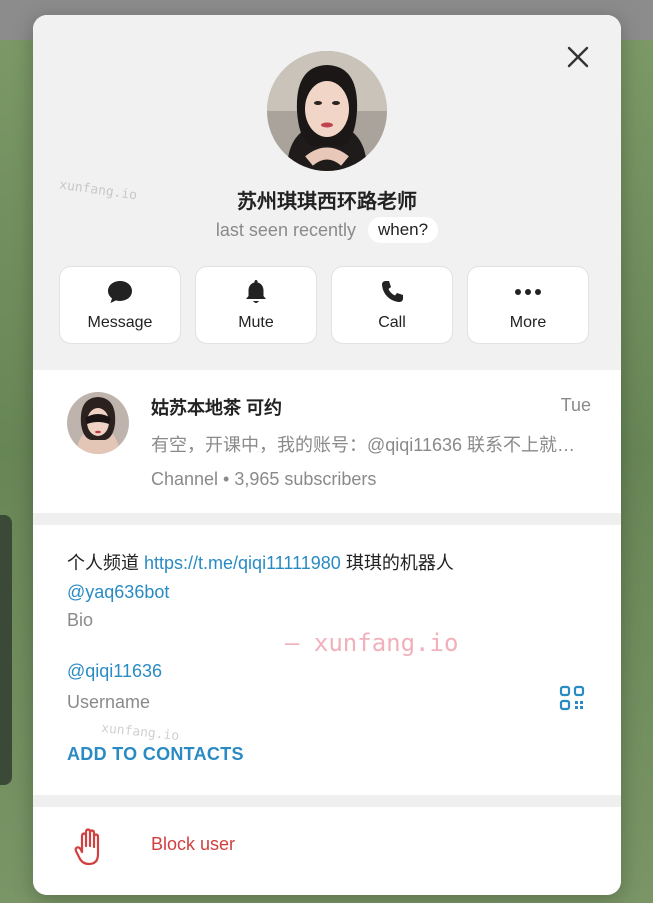 The height and width of the screenshot is (903, 653). Describe the element at coordinates (140, 732) in the screenshot. I see `watermark: xunfang.io` at that location.